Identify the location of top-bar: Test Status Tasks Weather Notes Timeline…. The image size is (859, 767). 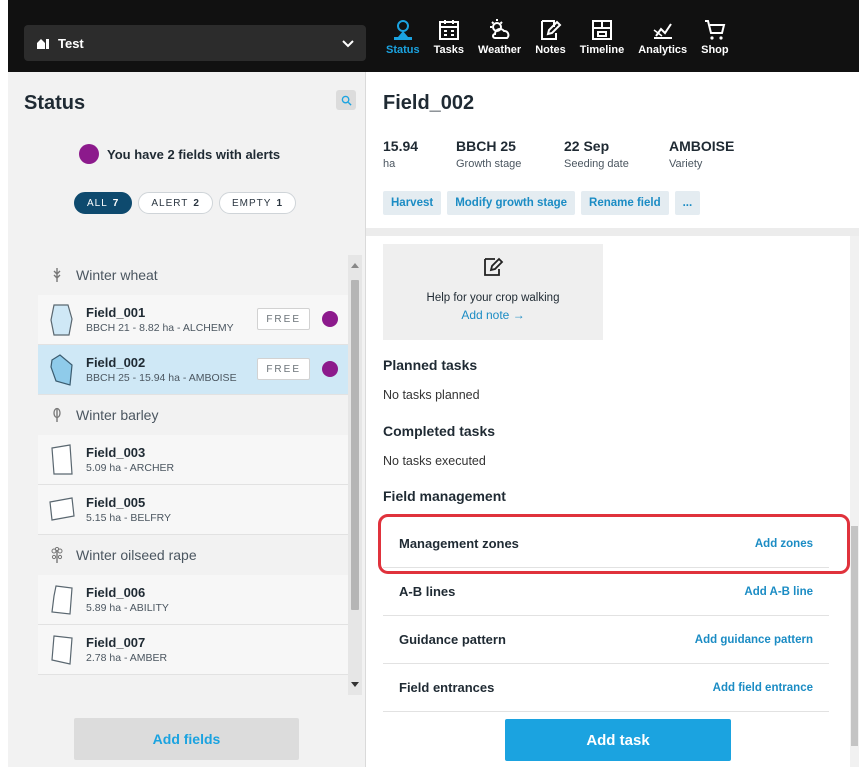
(433, 36).